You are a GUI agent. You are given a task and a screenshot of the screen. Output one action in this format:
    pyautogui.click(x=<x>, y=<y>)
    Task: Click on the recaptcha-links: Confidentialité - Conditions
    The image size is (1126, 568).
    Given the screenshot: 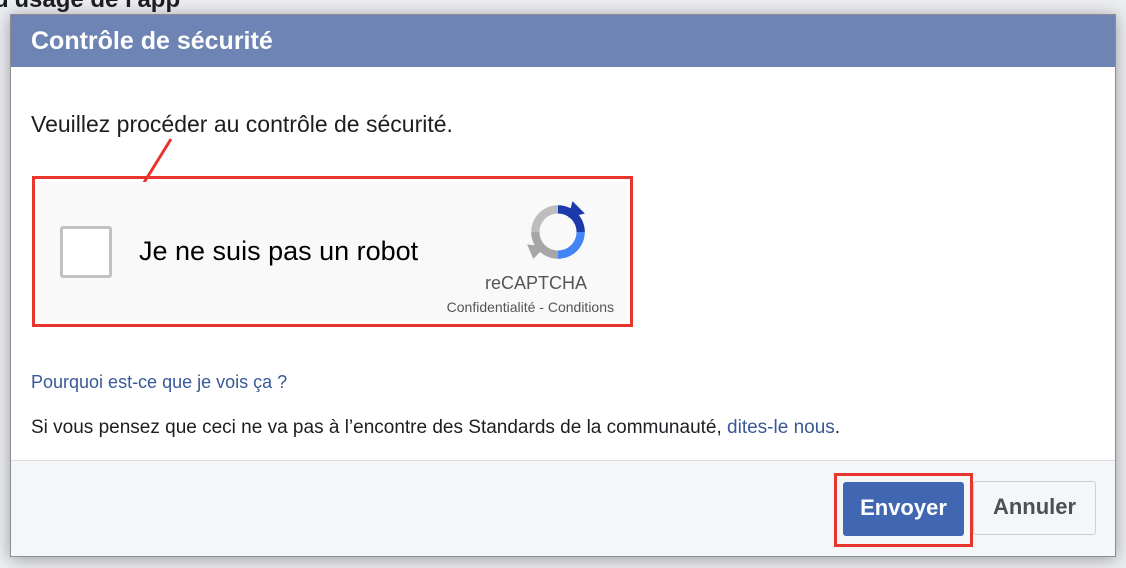 What is the action you would take?
    pyautogui.click(x=516, y=307)
    